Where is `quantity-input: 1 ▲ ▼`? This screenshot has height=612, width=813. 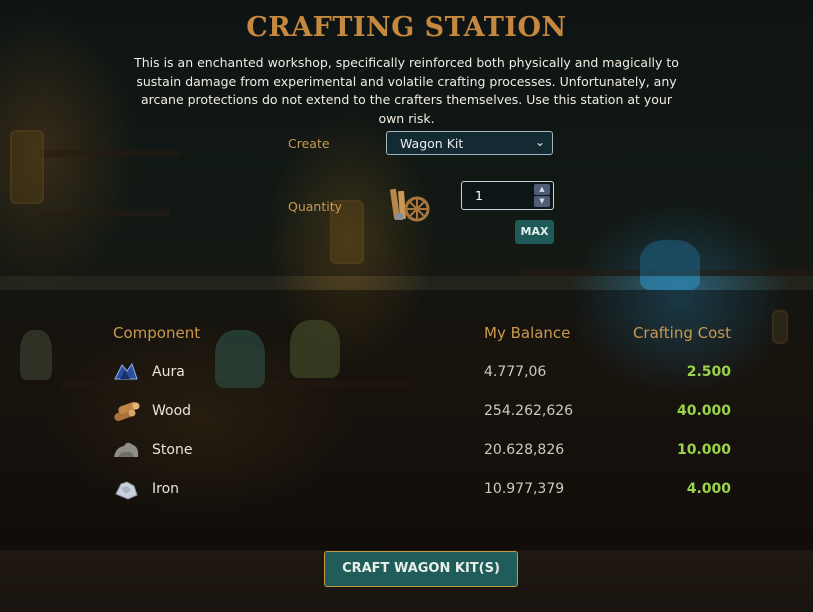
quantity-input: 1 ▲ ▼ is located at coordinates (507, 195).